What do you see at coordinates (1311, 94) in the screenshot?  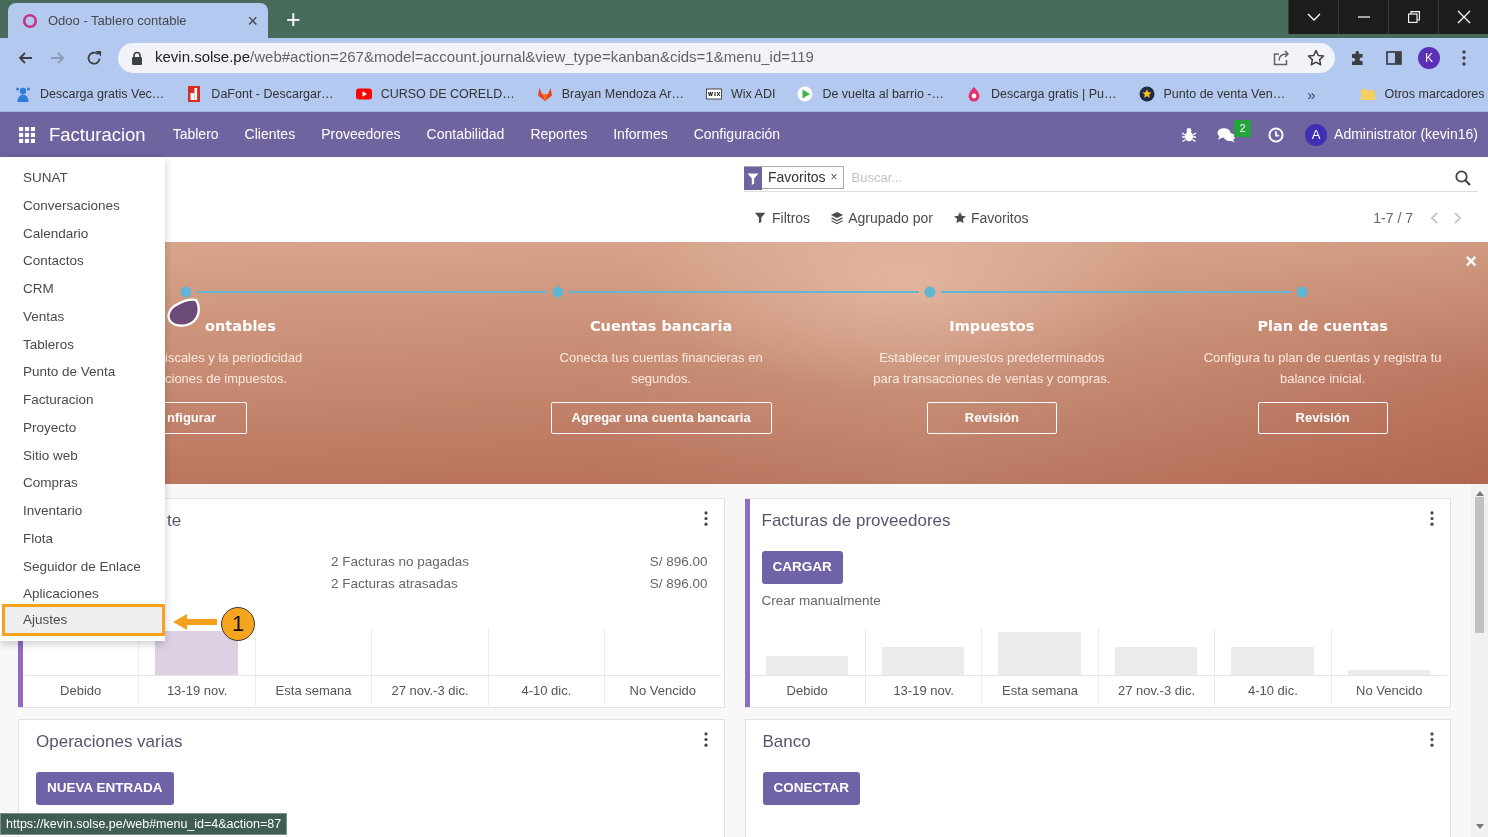 I see `more-bookmarks-button: »` at bounding box center [1311, 94].